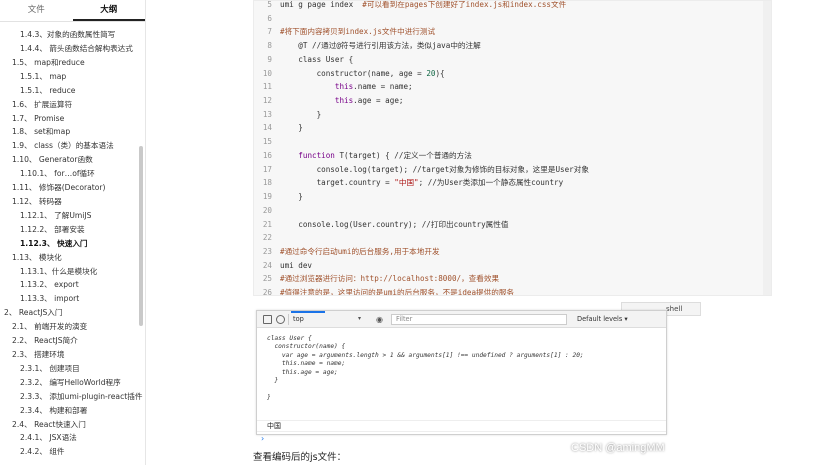 This screenshot has height=465, width=836. What do you see at coordinates (267, 101) in the screenshot?
I see `line-number: 12` at bounding box center [267, 101].